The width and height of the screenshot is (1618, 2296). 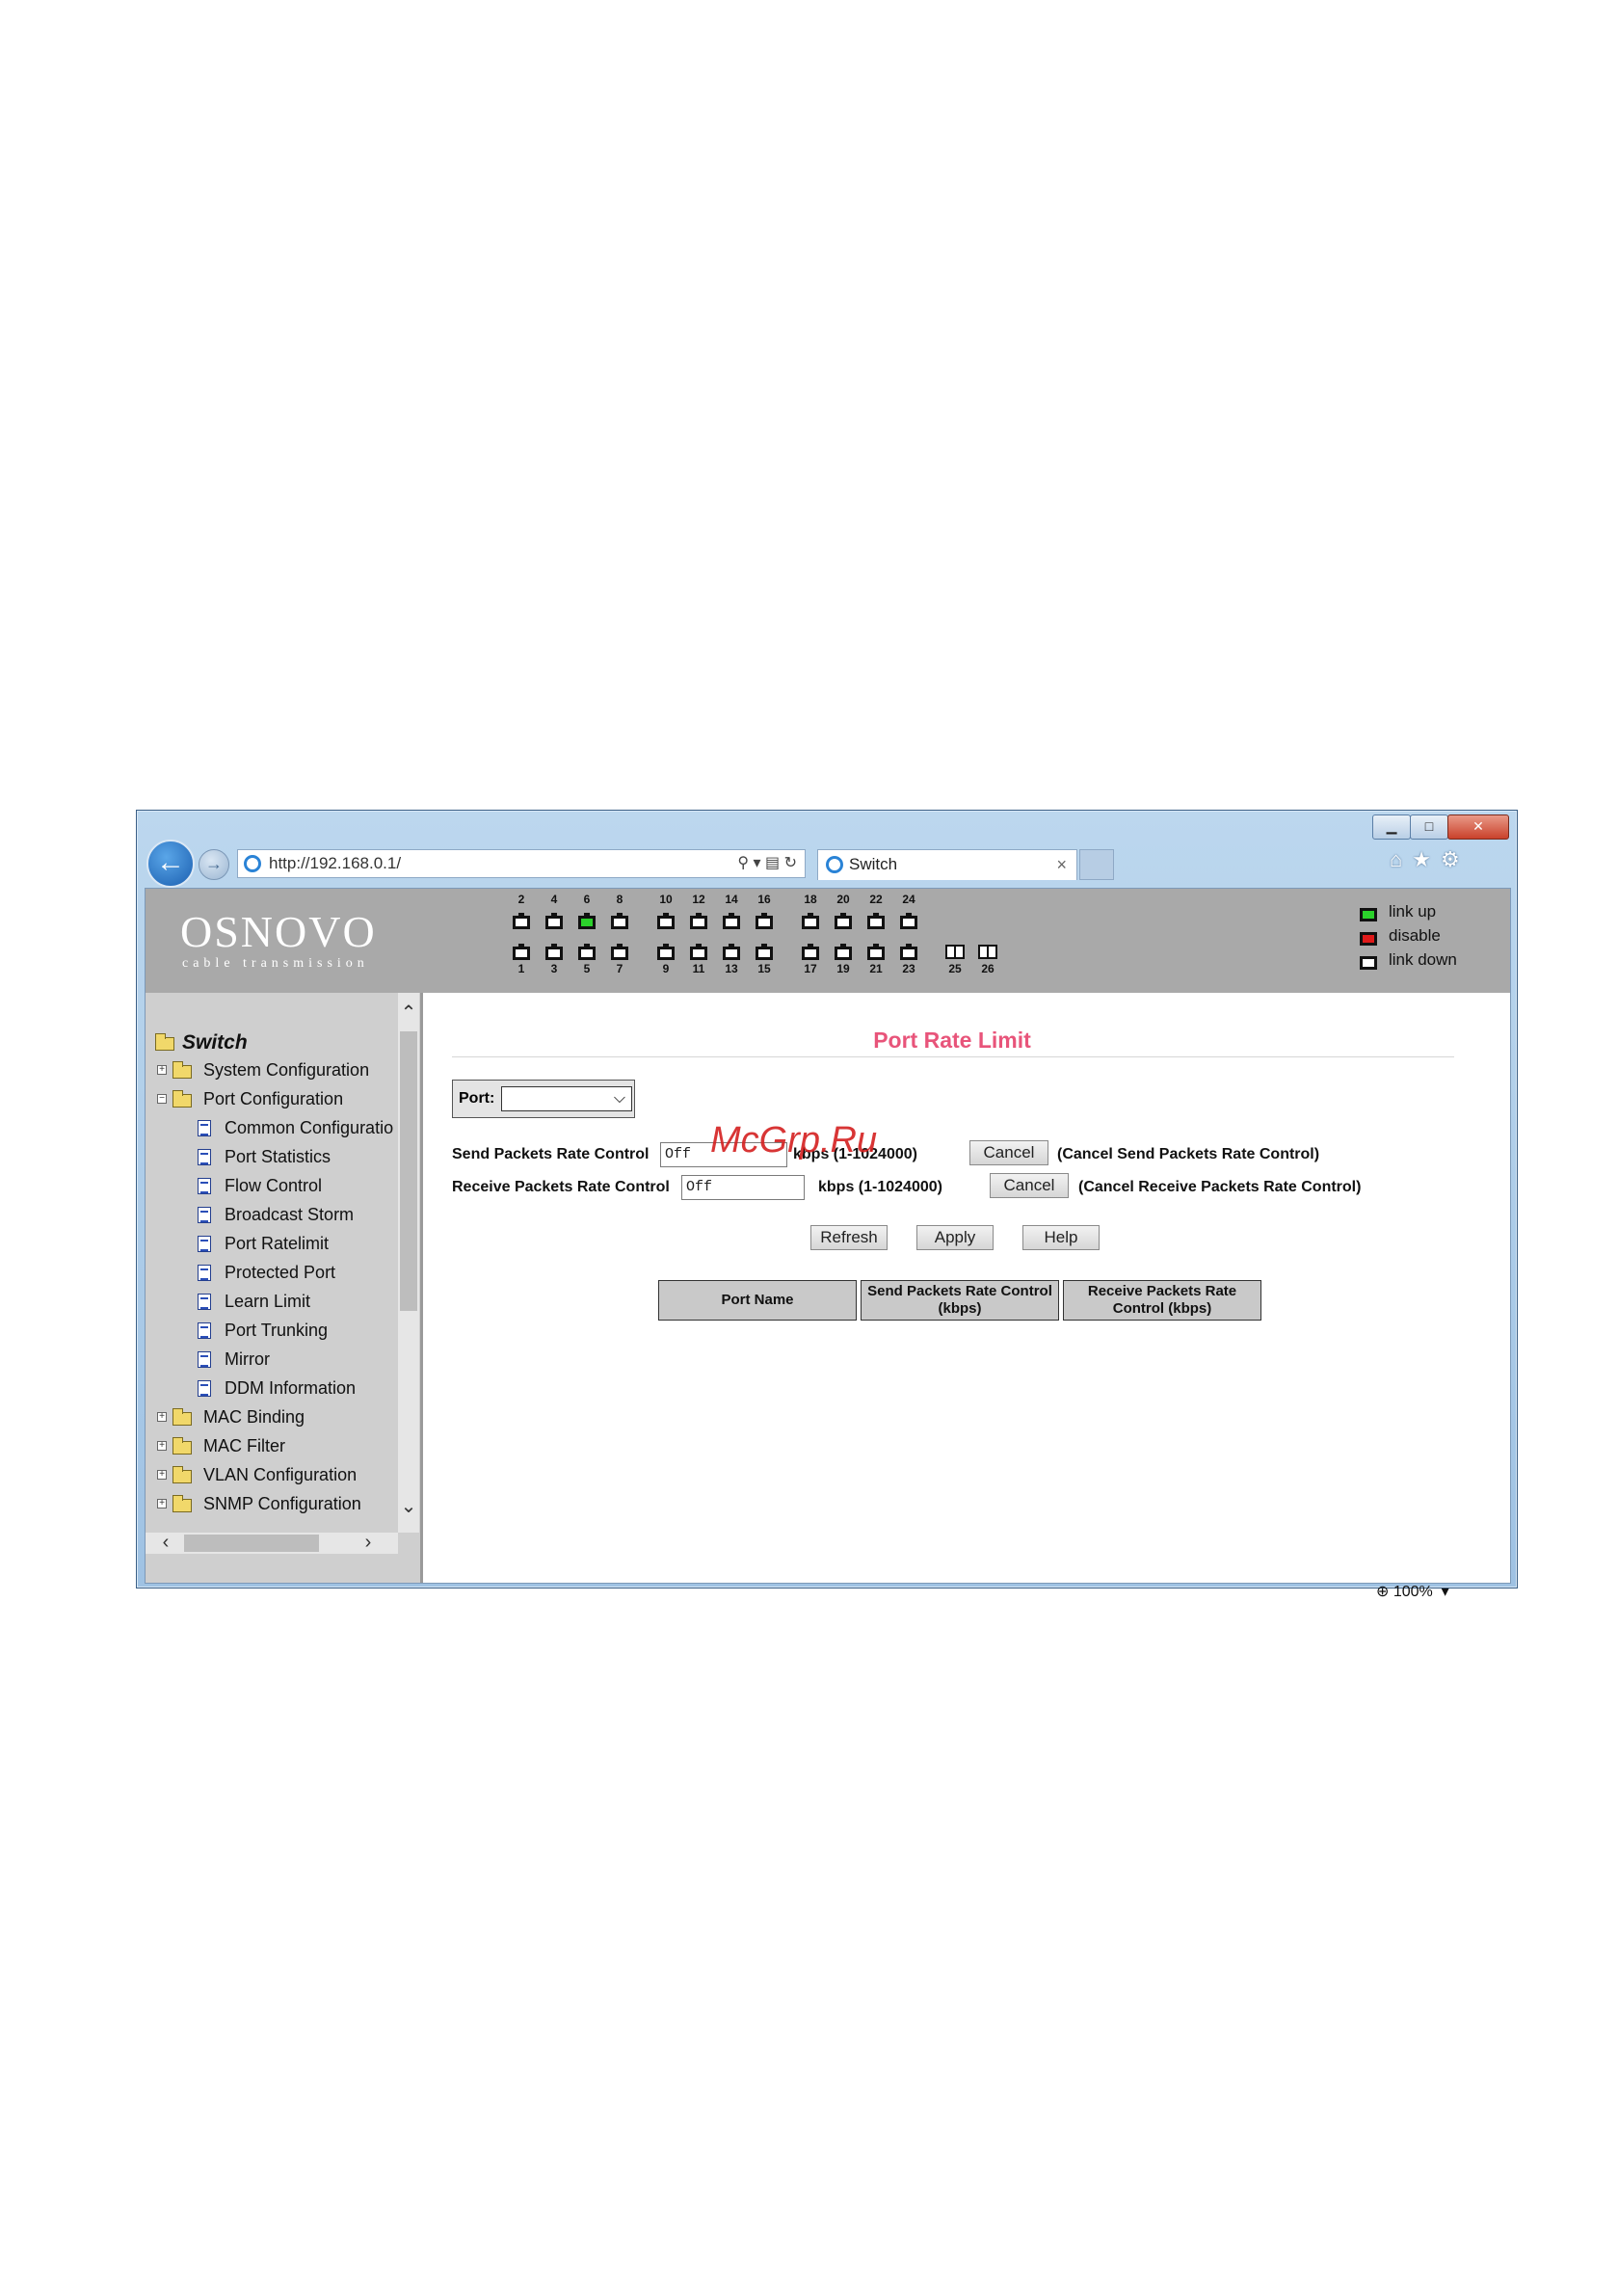 What do you see at coordinates (876, 952) in the screenshot?
I see `port-21-icon` at bounding box center [876, 952].